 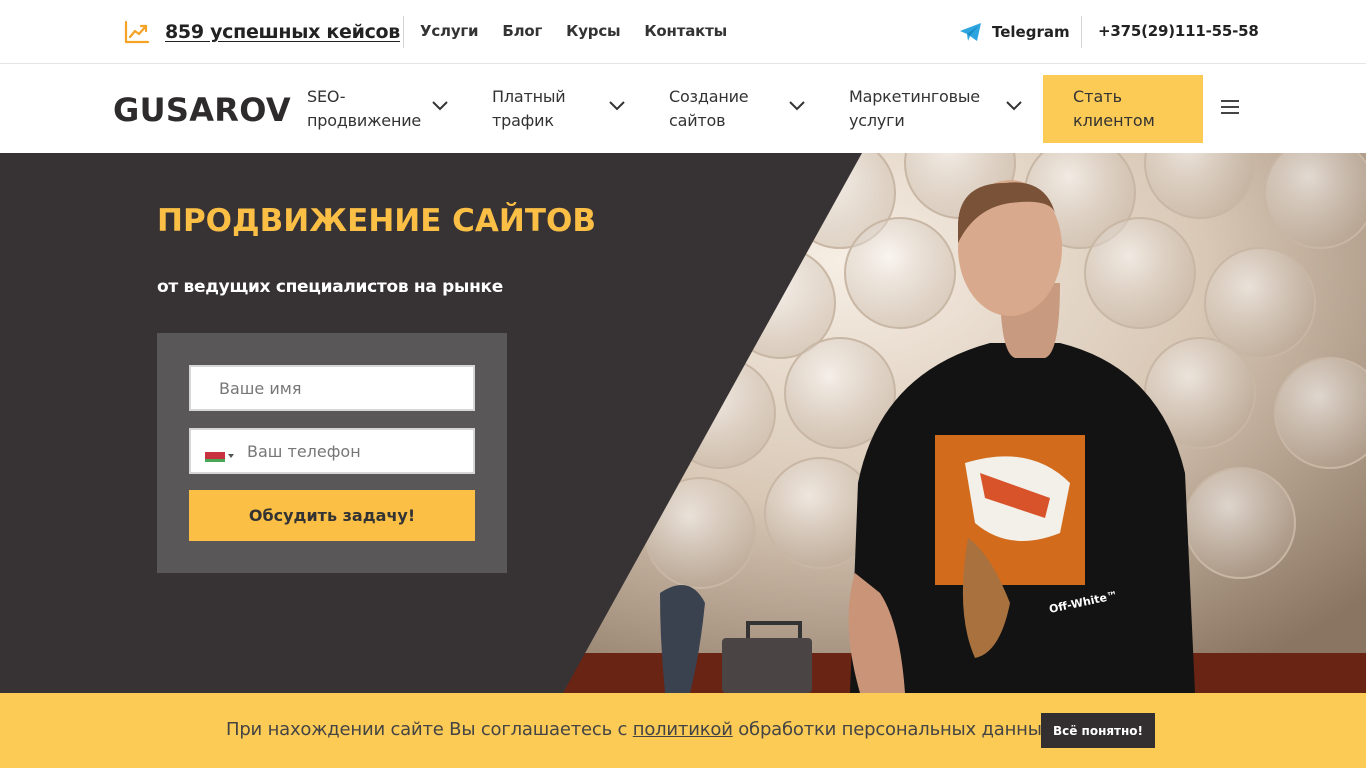 I want to click on nav-item-label: Платный трафик, so click(x=529, y=108).